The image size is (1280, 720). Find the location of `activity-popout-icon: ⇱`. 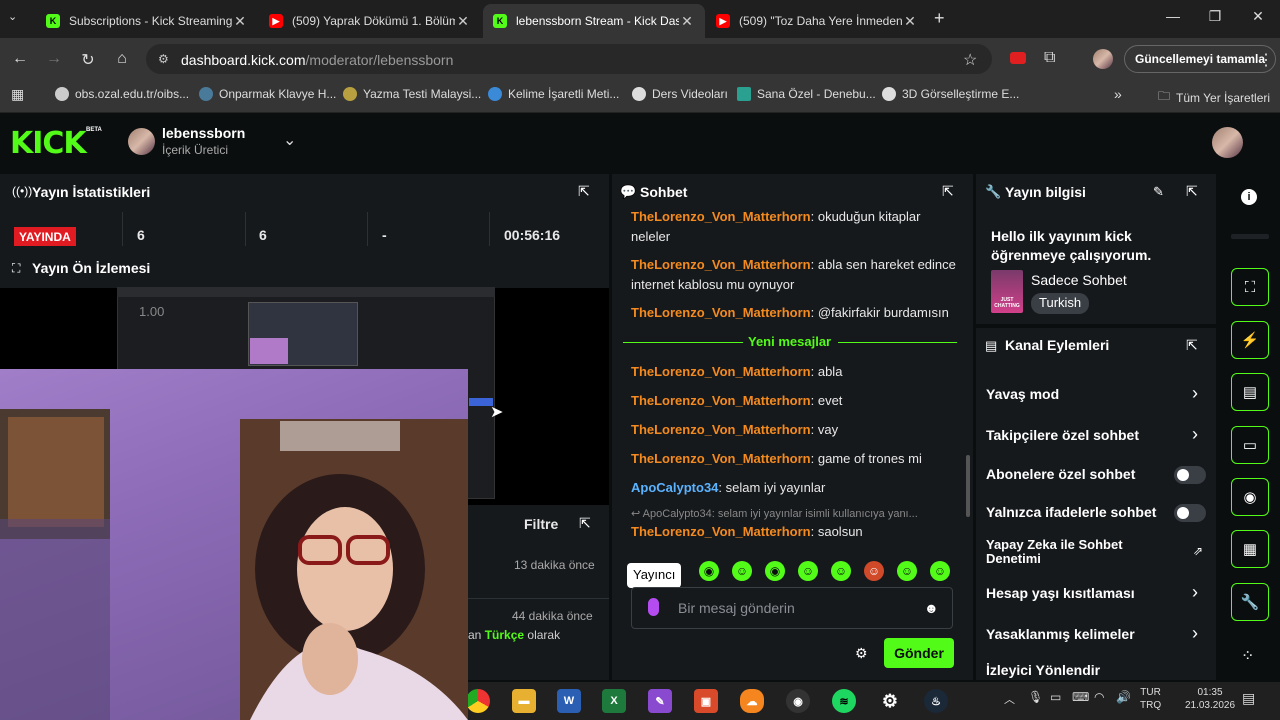

activity-popout-icon: ⇱ is located at coordinates (585, 523).